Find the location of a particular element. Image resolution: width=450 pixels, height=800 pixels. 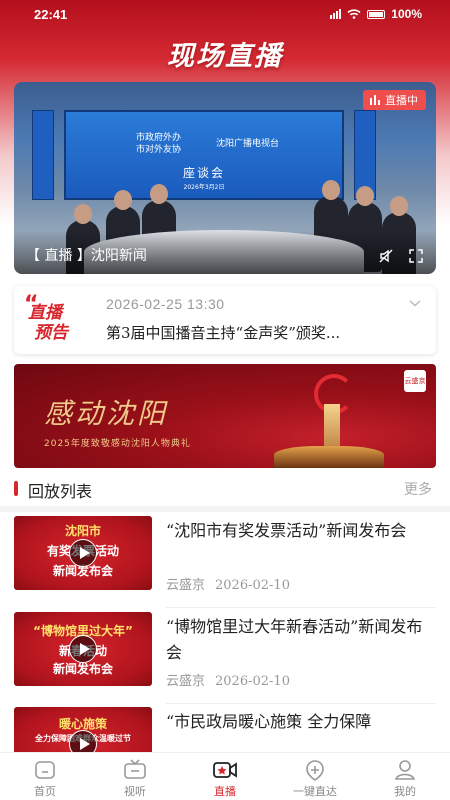

bottom-nav: 首页 视听 直播 一键直达 我的 is located at coordinates (225, 776).